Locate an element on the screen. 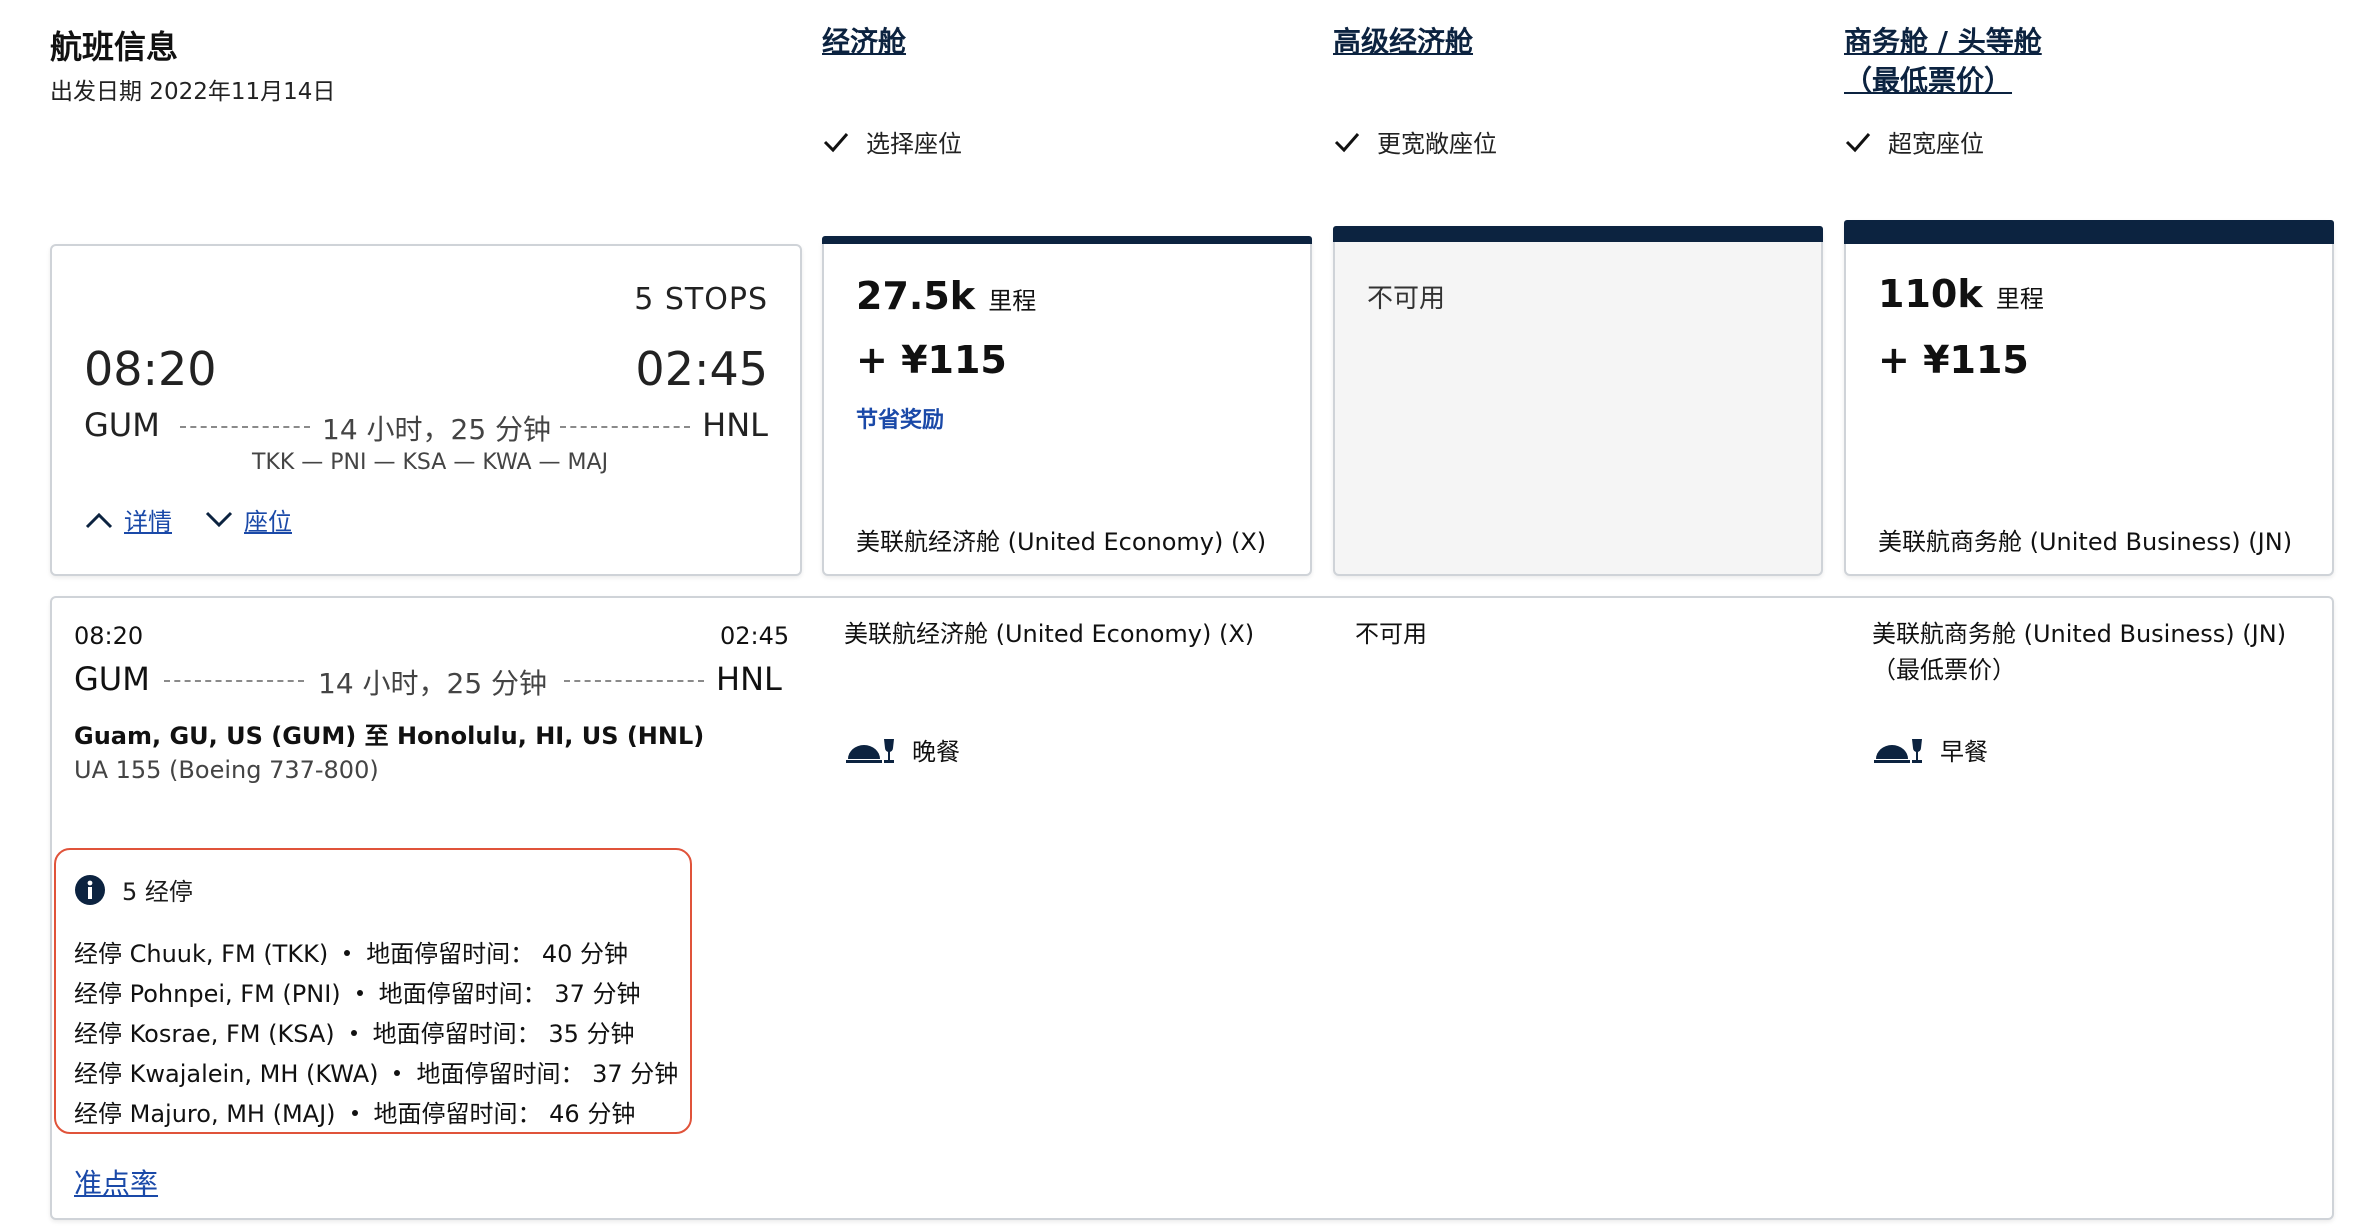 This screenshot has width=2364, height=1230. details-toggle: 详情 is located at coordinates (128, 519).